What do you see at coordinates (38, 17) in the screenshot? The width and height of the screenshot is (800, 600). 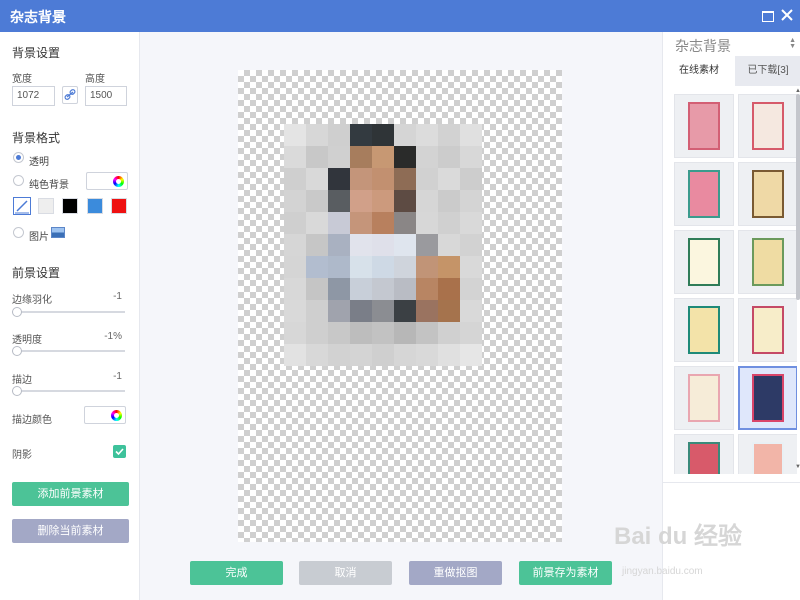 I see `window-title: 杂志背景` at bounding box center [38, 17].